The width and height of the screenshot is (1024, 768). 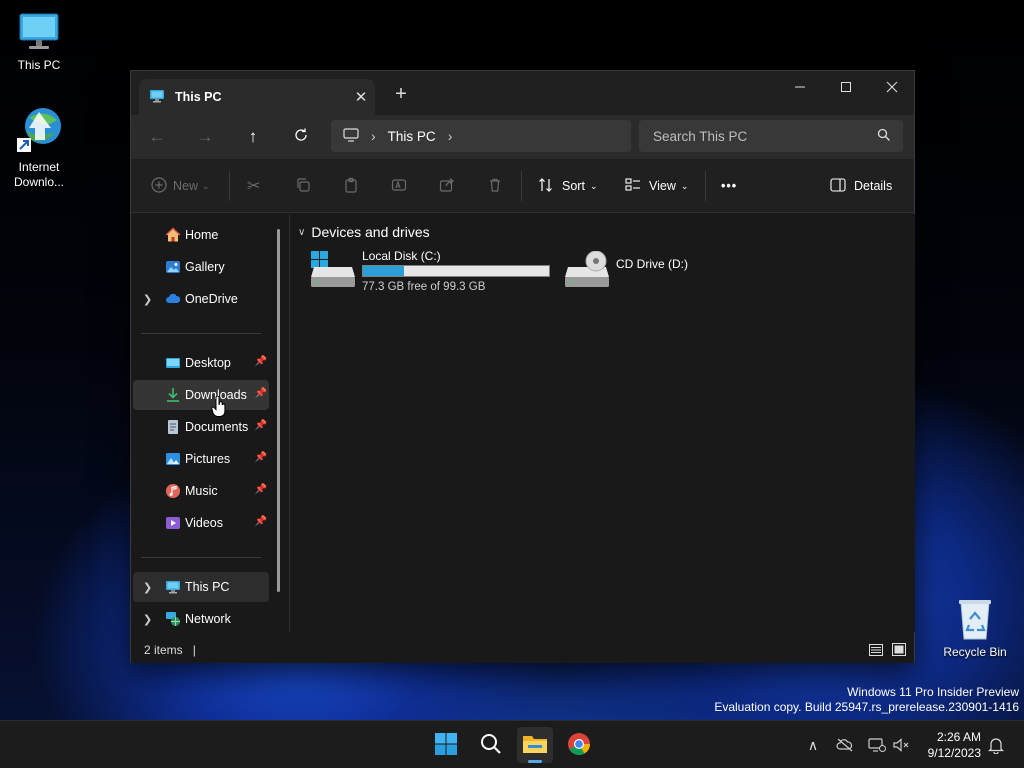 I want to click on scissors-icon: ✂, so click(x=254, y=186).